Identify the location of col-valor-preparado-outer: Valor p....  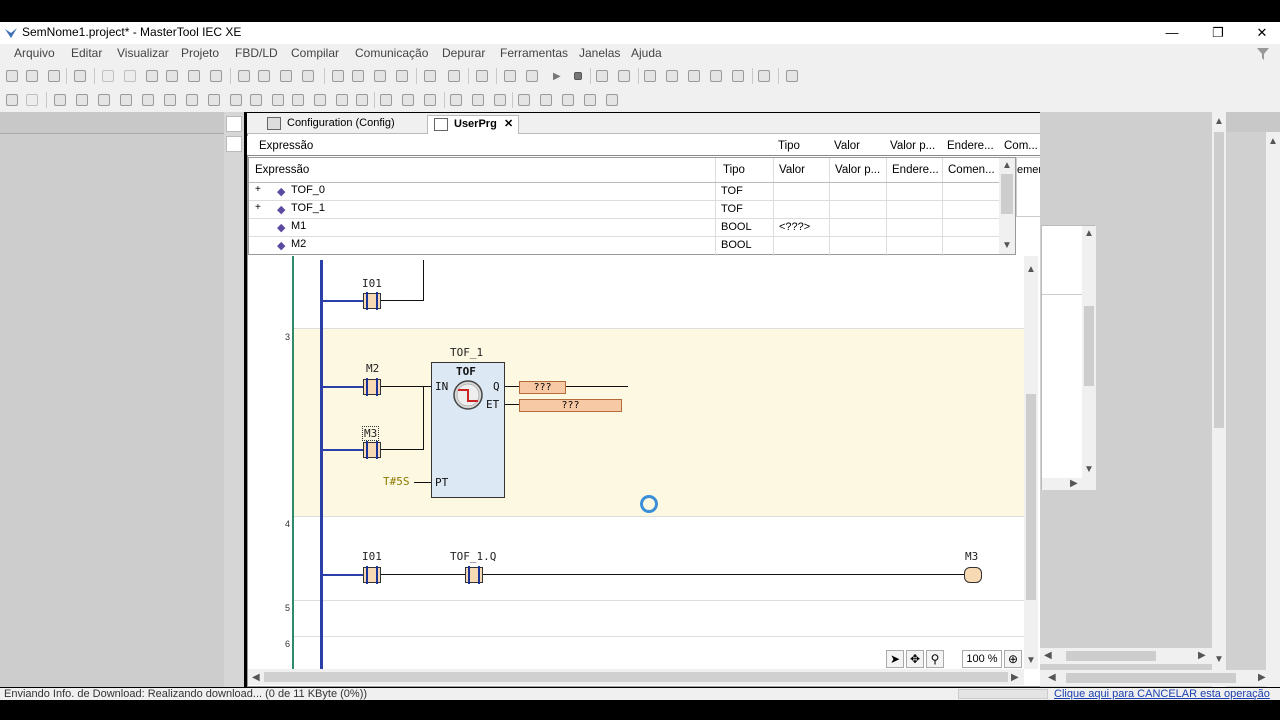
(912, 146).